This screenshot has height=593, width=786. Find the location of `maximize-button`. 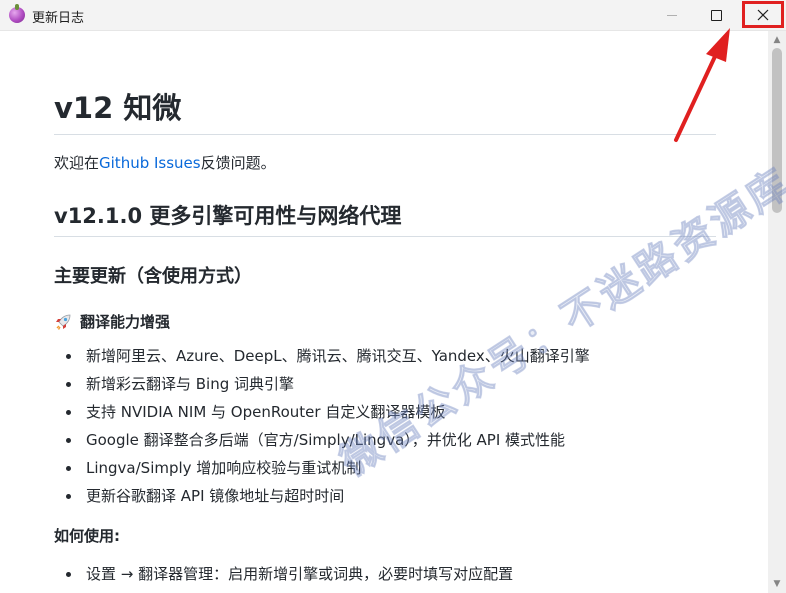

maximize-button is located at coordinates (716, 15).